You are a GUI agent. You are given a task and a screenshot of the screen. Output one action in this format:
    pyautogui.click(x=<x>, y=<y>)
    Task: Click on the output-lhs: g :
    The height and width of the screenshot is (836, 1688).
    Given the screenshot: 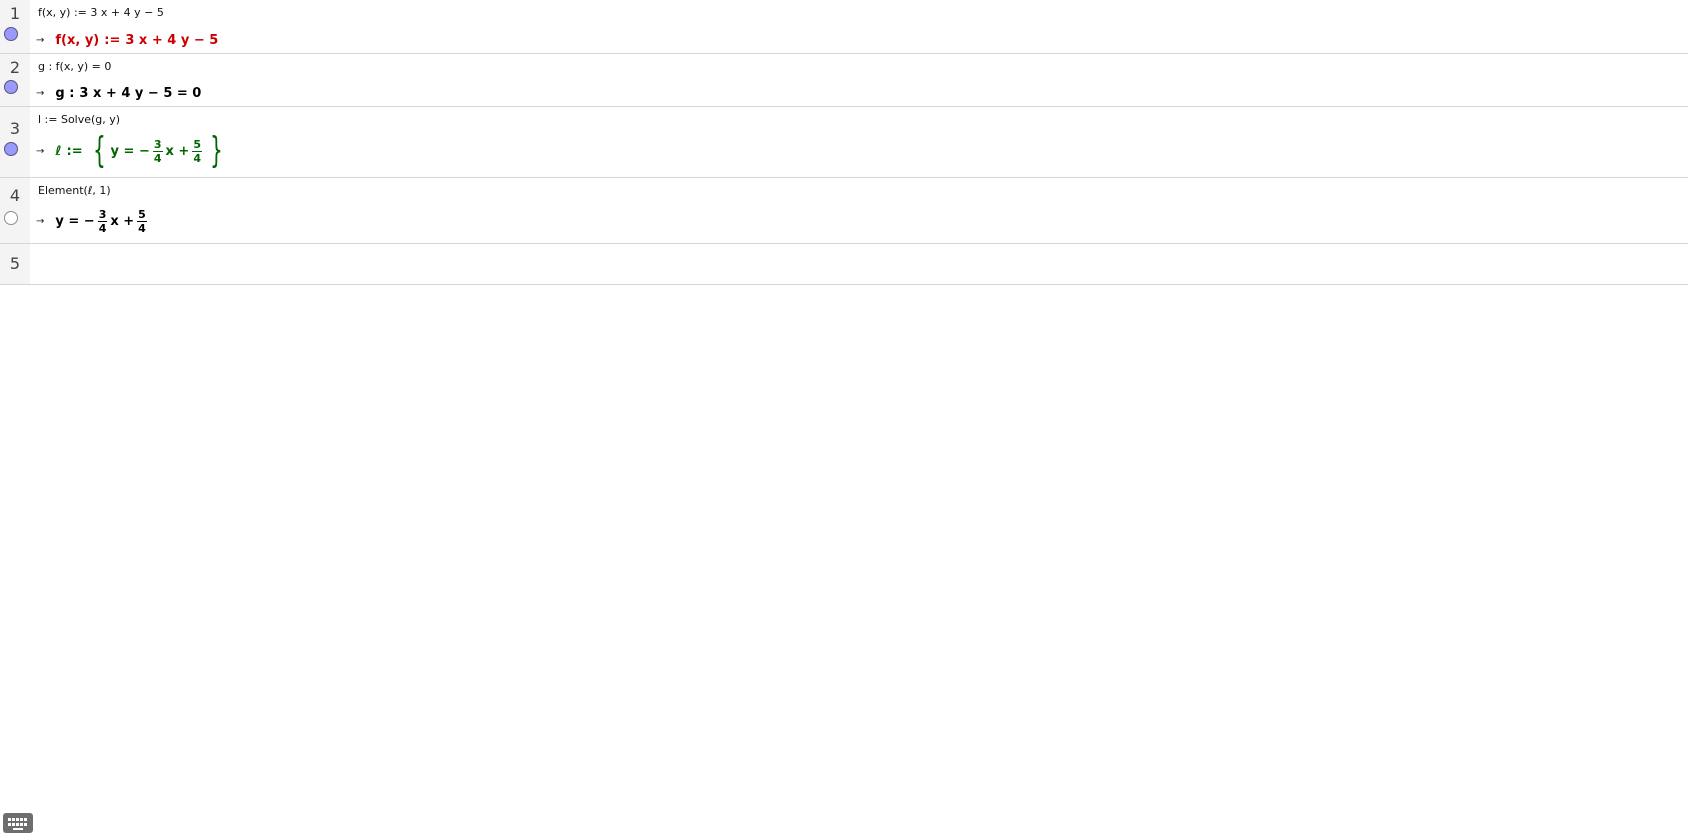 What is the action you would take?
    pyautogui.click(x=65, y=93)
    